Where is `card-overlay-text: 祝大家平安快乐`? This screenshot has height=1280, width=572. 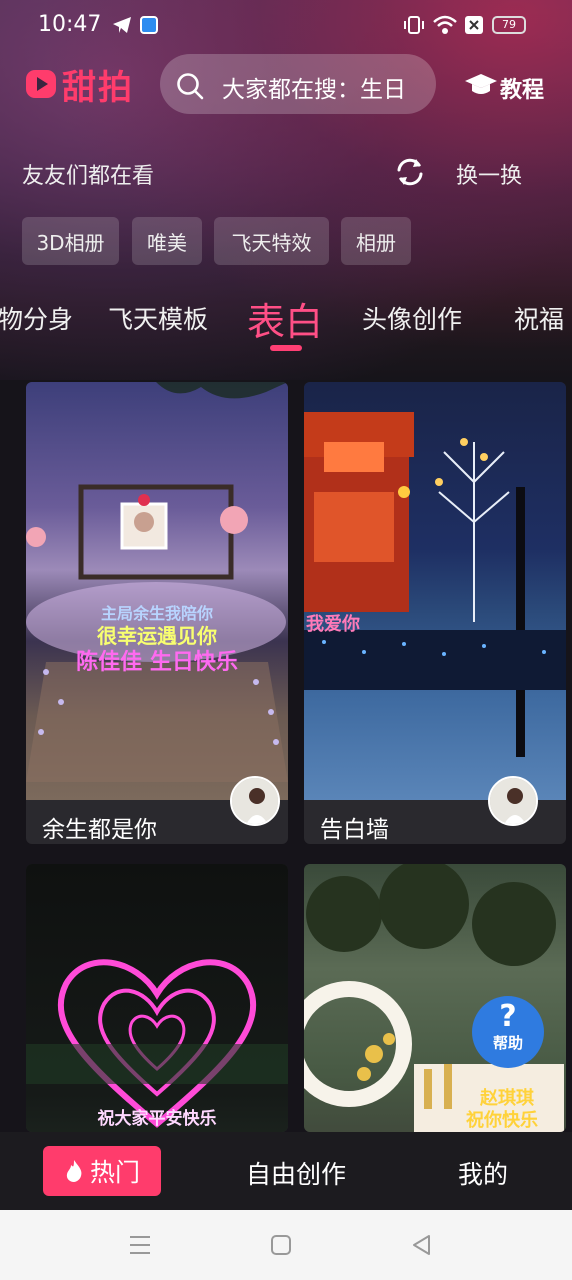
card-overlay-text: 祝大家平安快乐 is located at coordinates (157, 1119).